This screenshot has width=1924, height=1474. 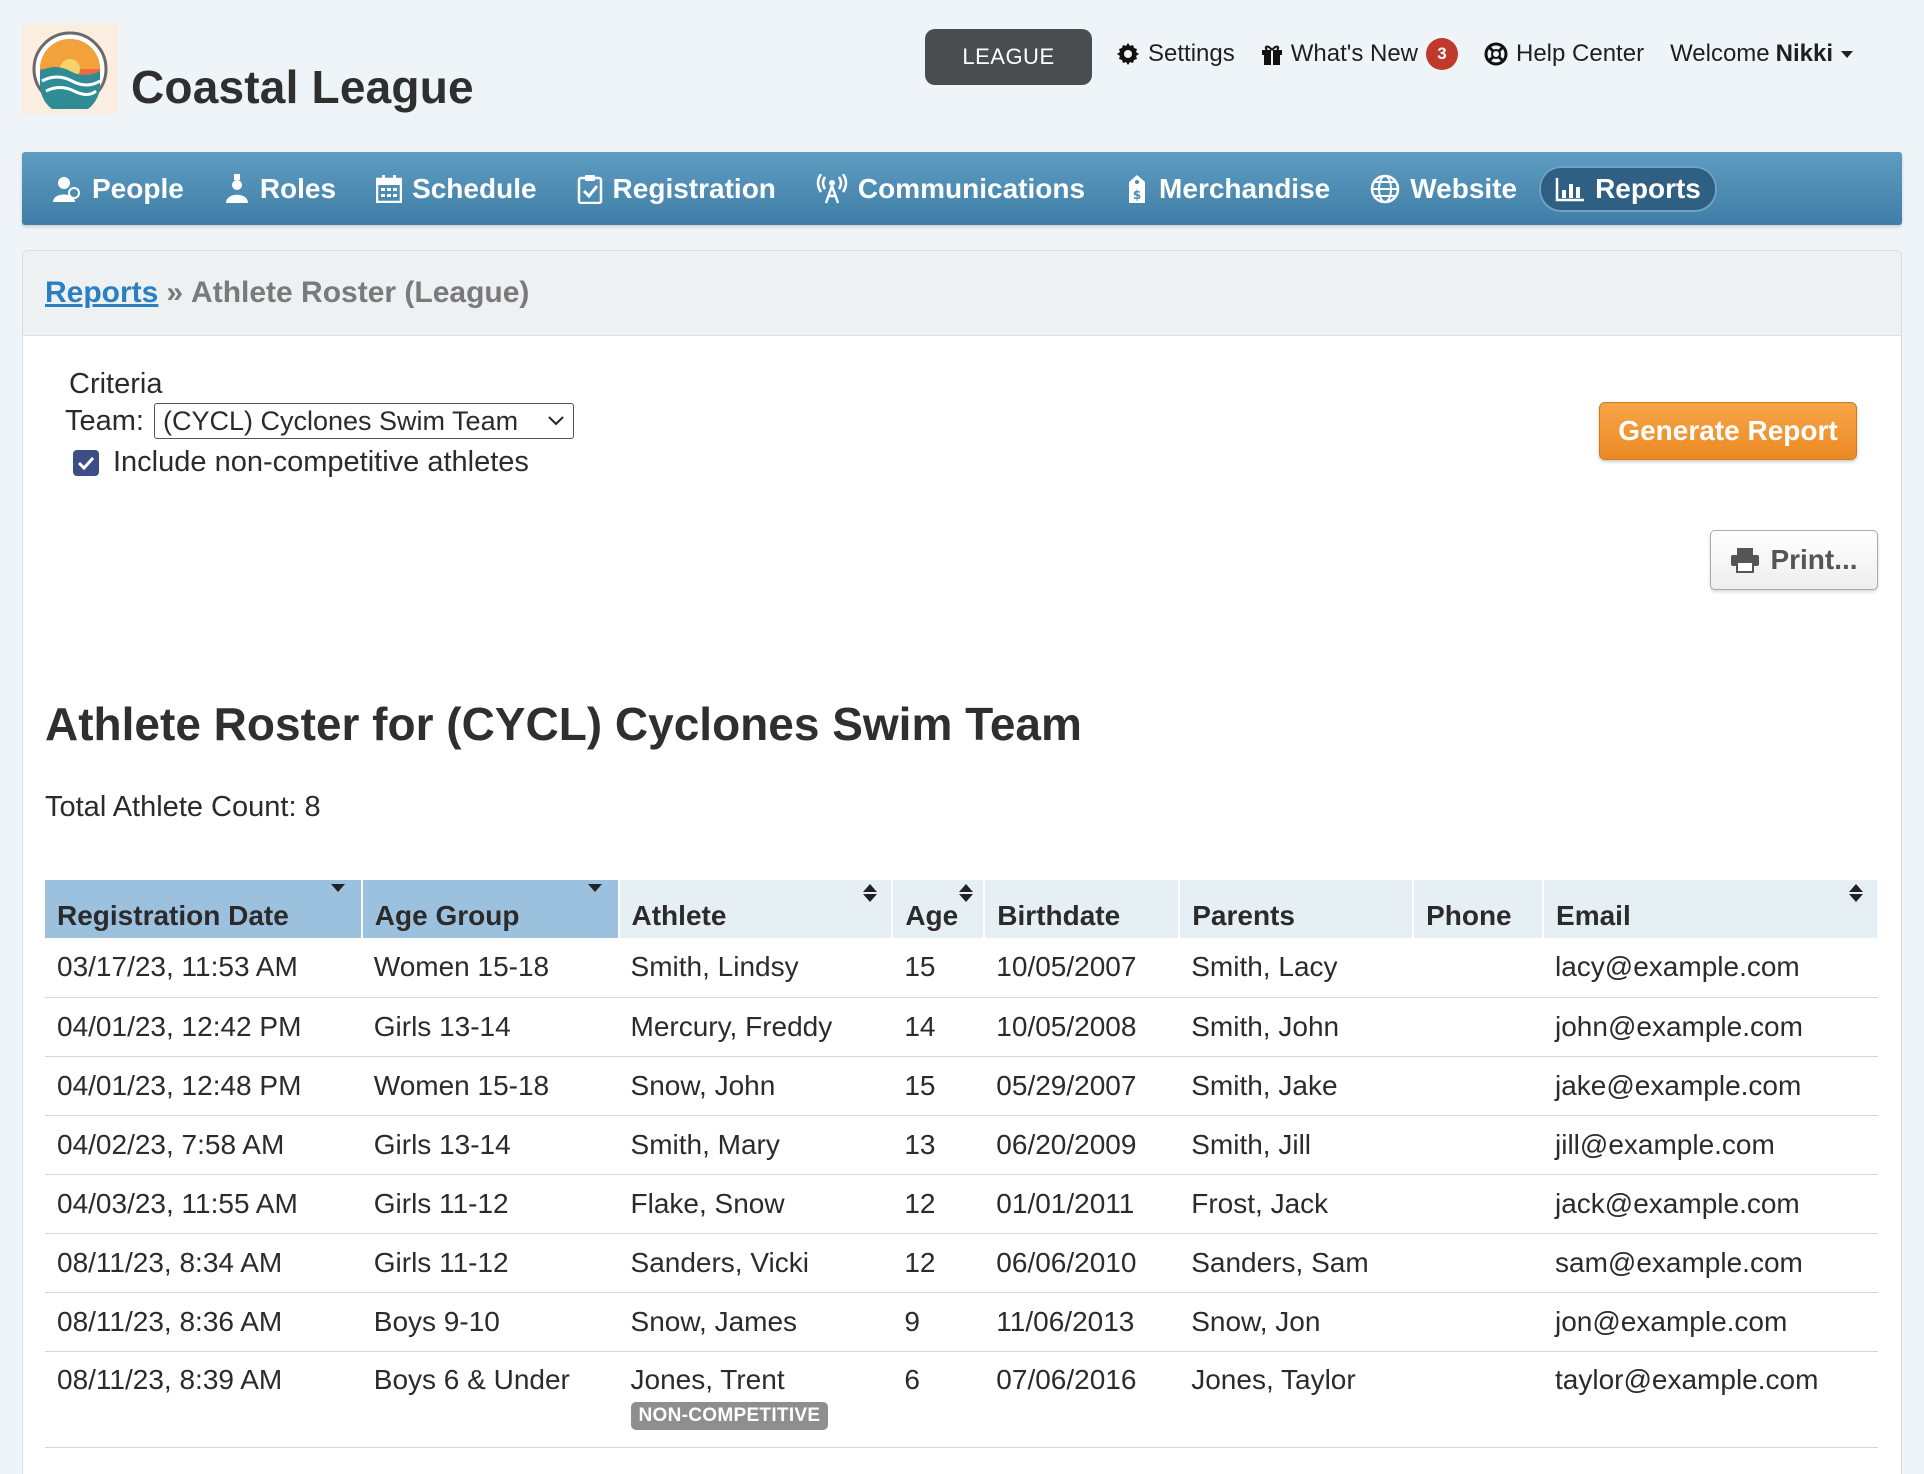 I want to click on cell-email: jake@example.com, so click(x=1710, y=1086).